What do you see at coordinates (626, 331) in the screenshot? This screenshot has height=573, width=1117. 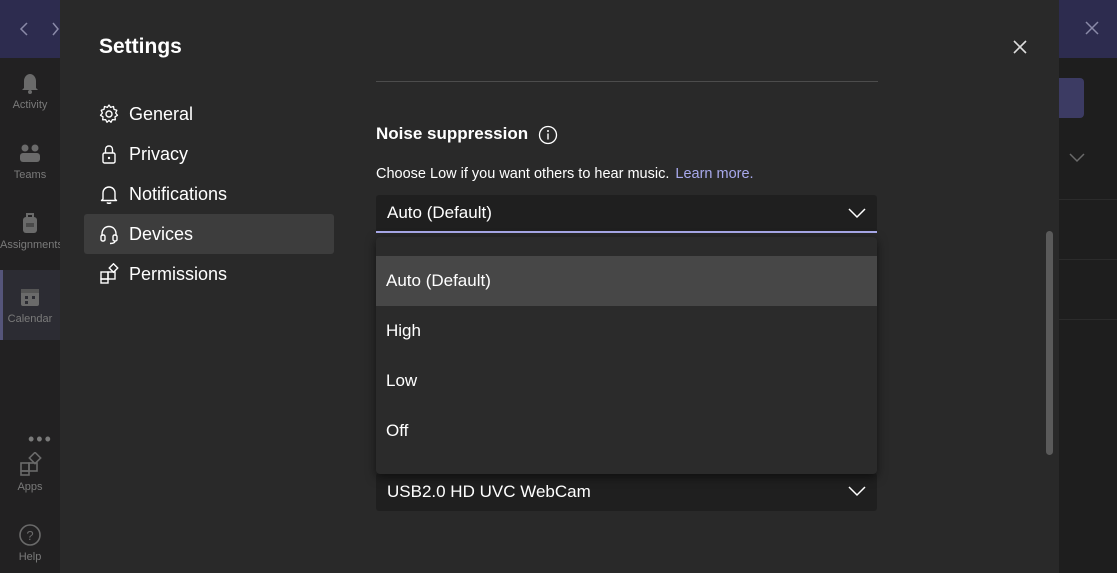 I see `option-high: High` at bounding box center [626, 331].